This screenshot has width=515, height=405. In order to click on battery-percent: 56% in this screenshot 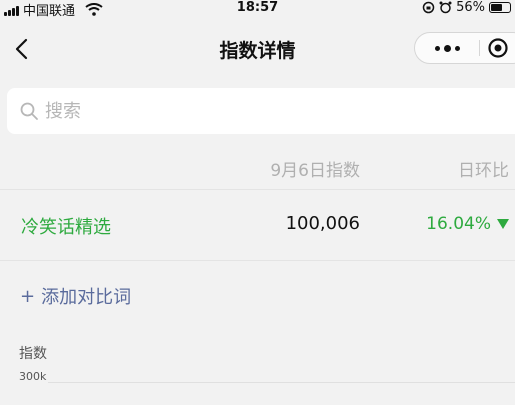, I will do `click(470, 7)`.